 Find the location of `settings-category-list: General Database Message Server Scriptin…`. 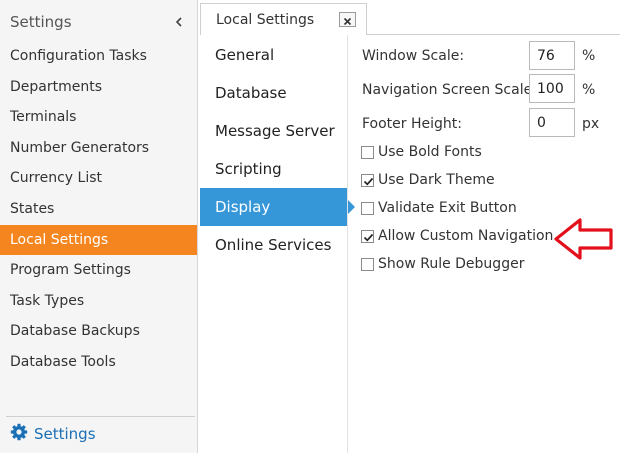

settings-category-list: General Database Message Server Scriptin… is located at coordinates (277, 150).